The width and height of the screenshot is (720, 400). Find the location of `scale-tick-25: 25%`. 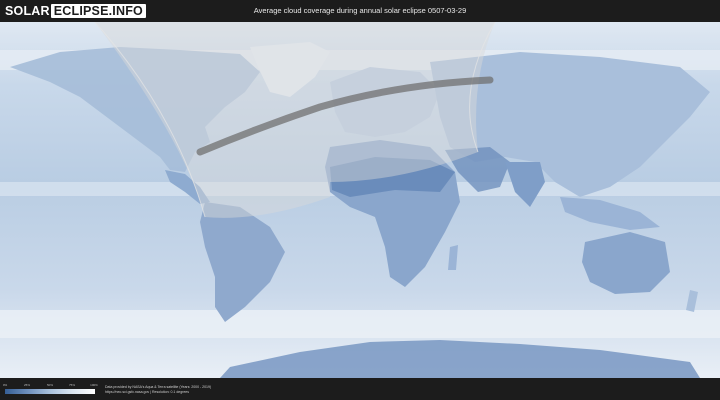

scale-tick-25: 25% is located at coordinates (27, 385).